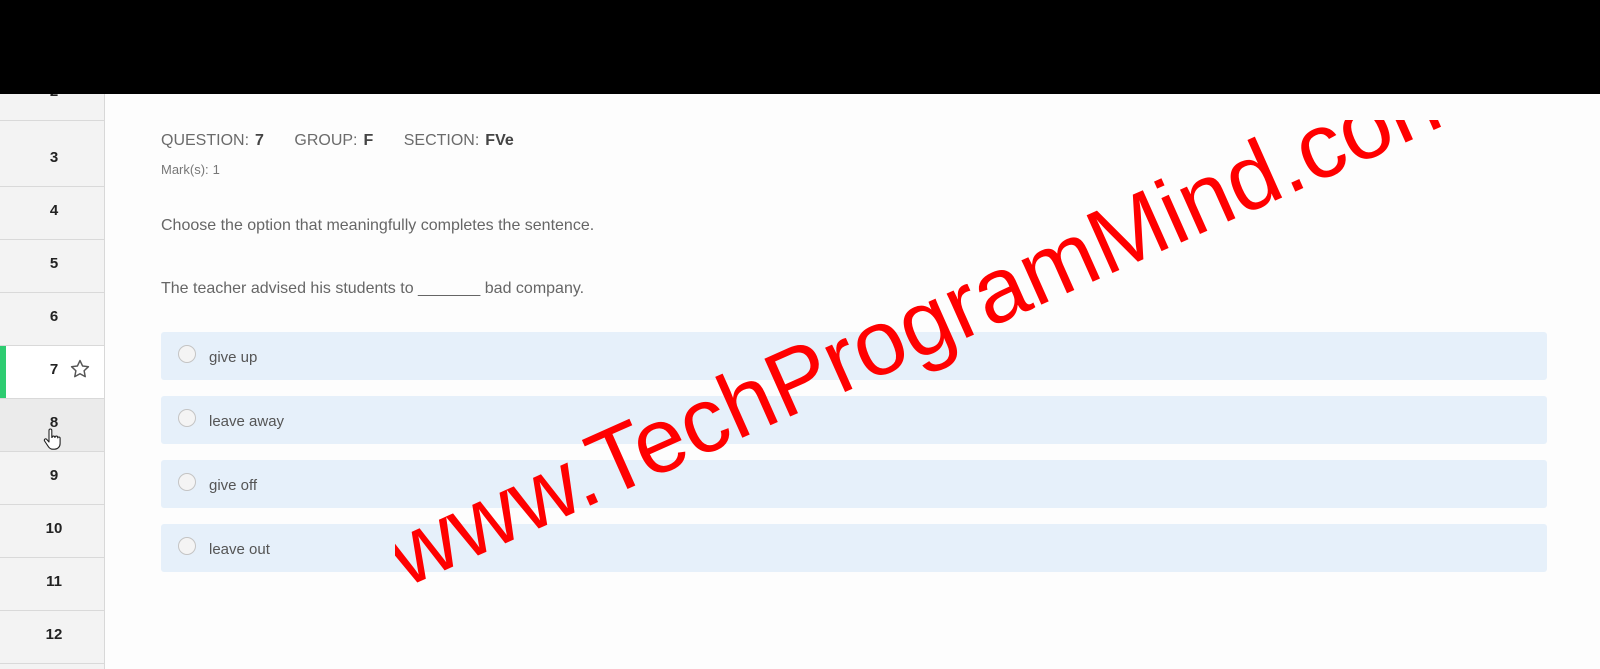 Image resolution: width=1600 pixels, height=669 pixels. I want to click on option-3: give off, so click(854, 484).